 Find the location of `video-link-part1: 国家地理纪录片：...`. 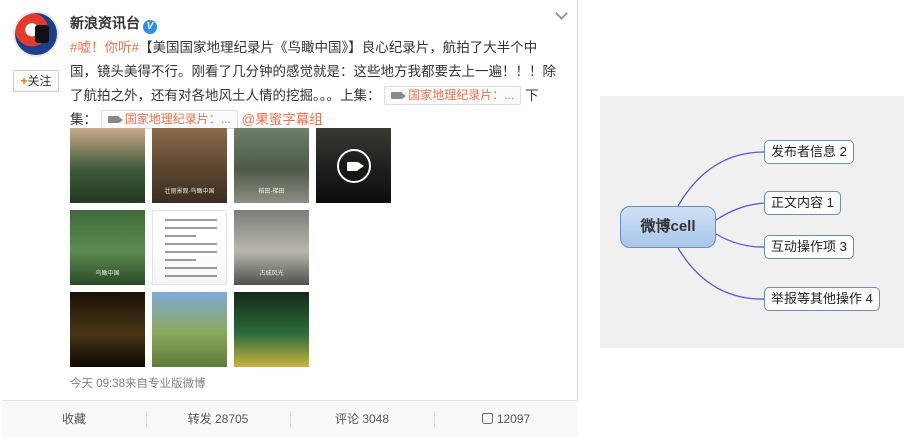

video-link-part1: 国家地理纪录片：... is located at coordinates (453, 95).